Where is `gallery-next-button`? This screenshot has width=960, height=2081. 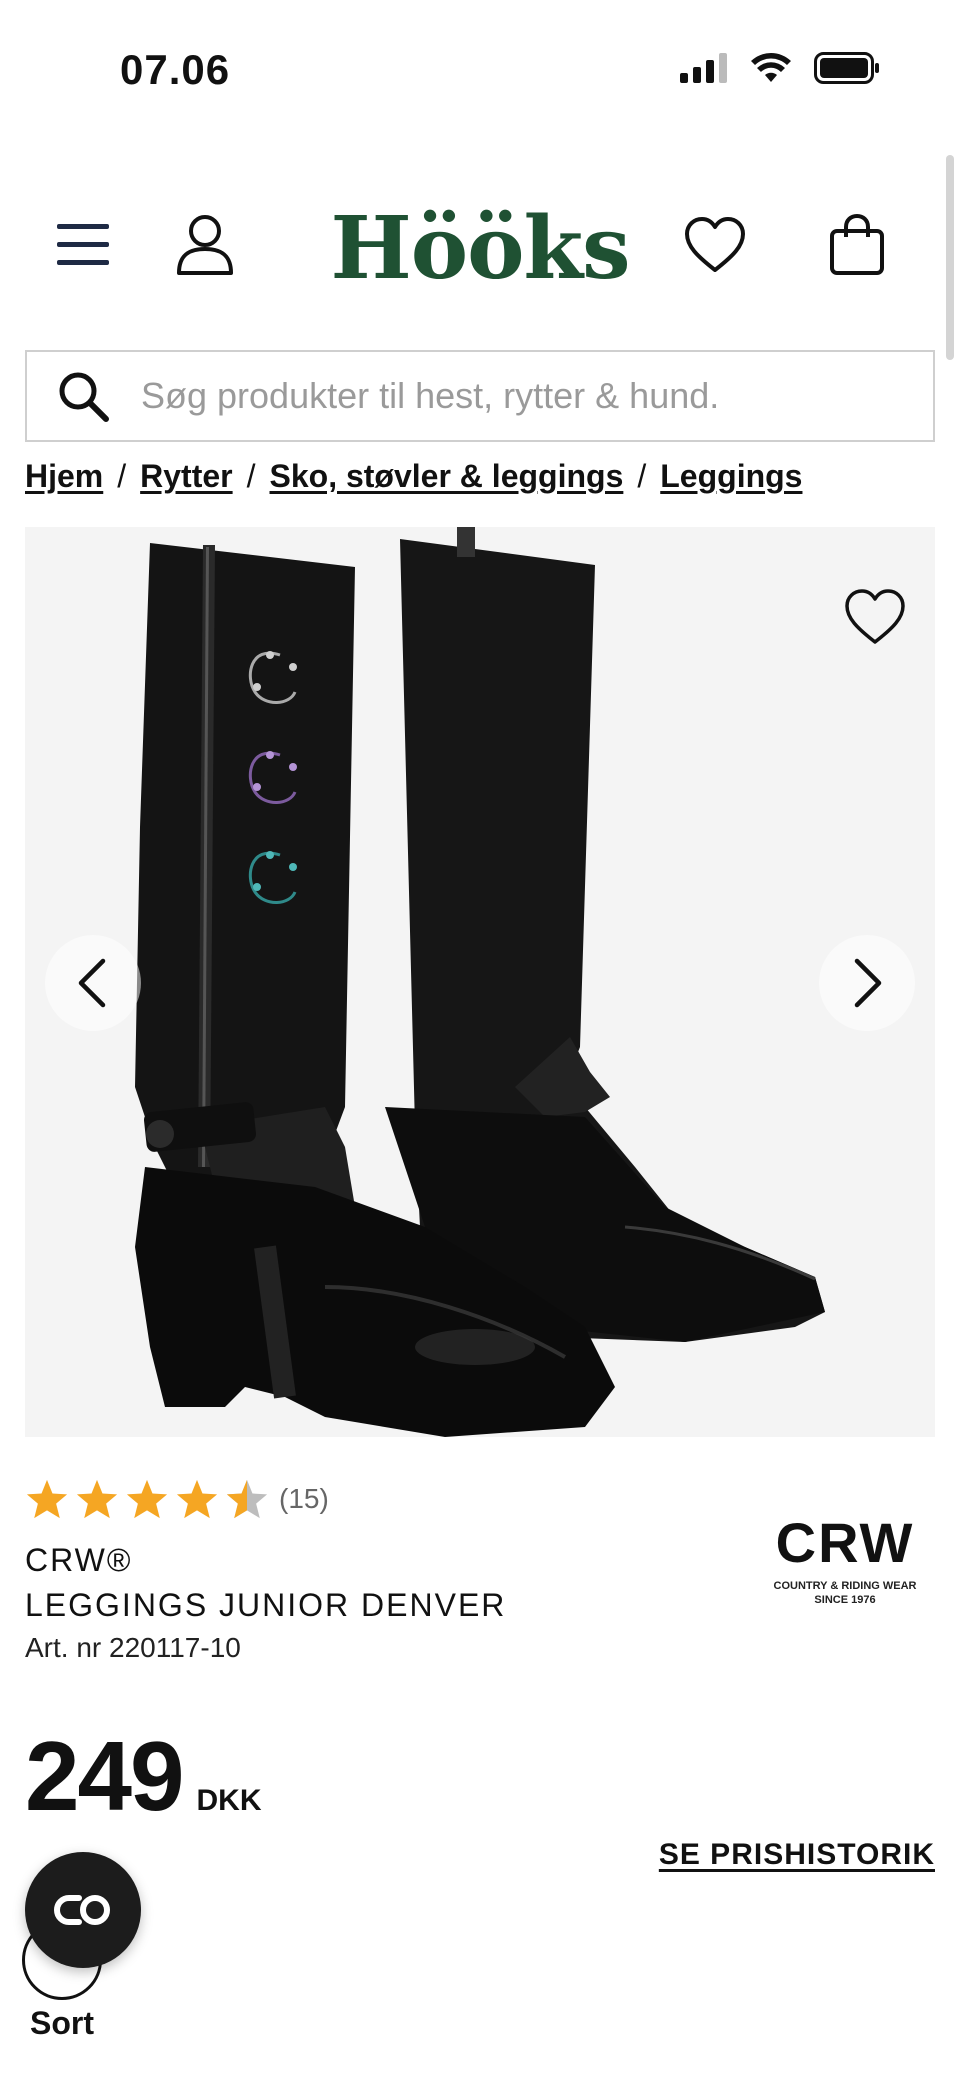 gallery-next-button is located at coordinates (867, 983).